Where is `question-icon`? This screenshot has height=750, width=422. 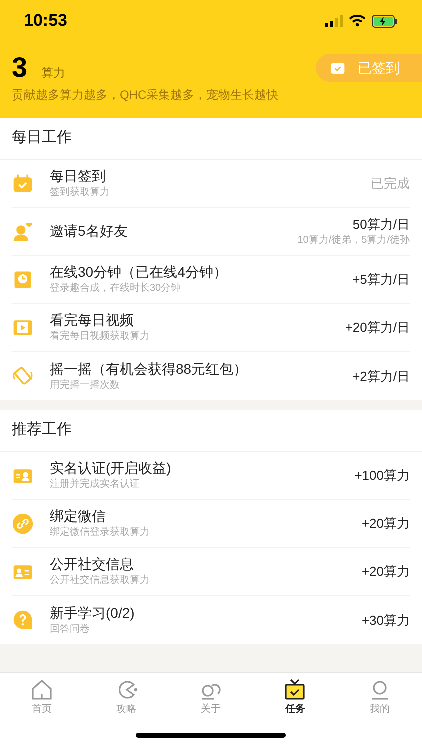 question-icon is located at coordinates (23, 620).